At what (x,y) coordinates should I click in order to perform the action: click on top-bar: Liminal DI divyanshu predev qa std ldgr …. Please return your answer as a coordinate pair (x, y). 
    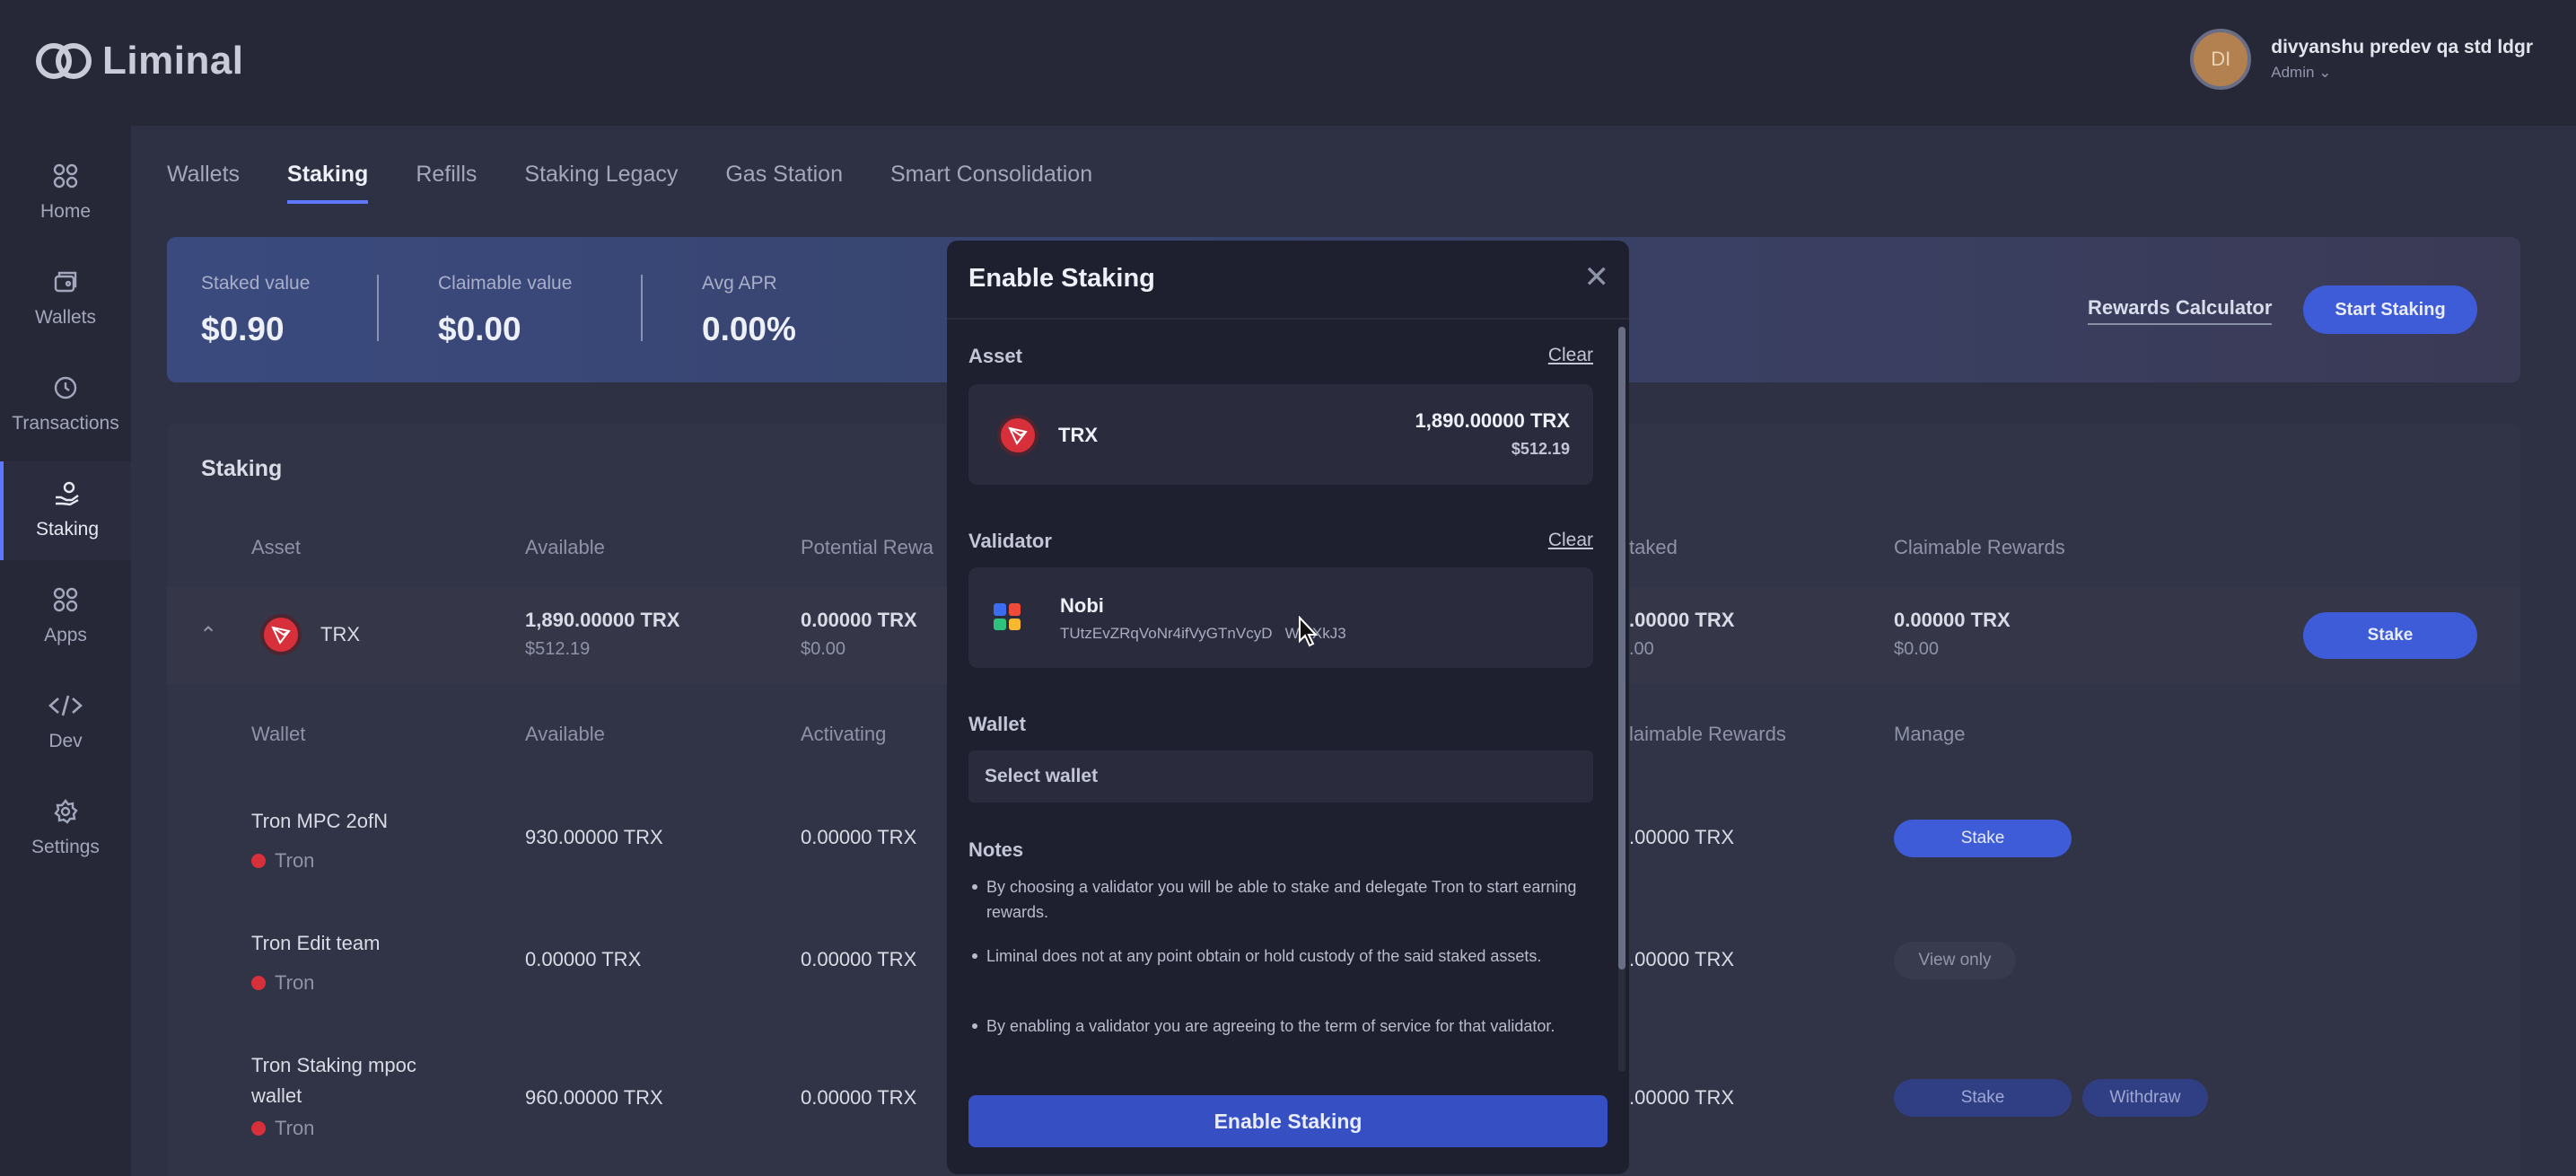
    Looking at the image, I should click on (1288, 63).